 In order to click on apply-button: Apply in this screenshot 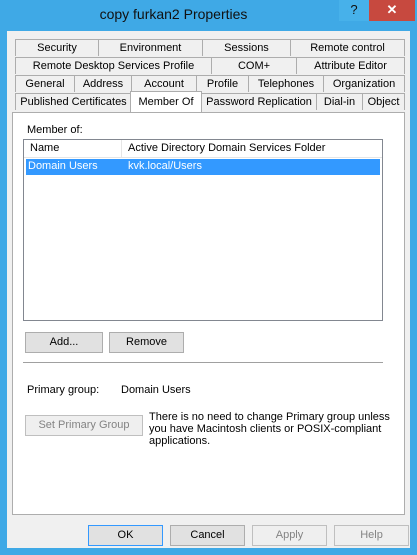, I will do `click(289, 535)`.